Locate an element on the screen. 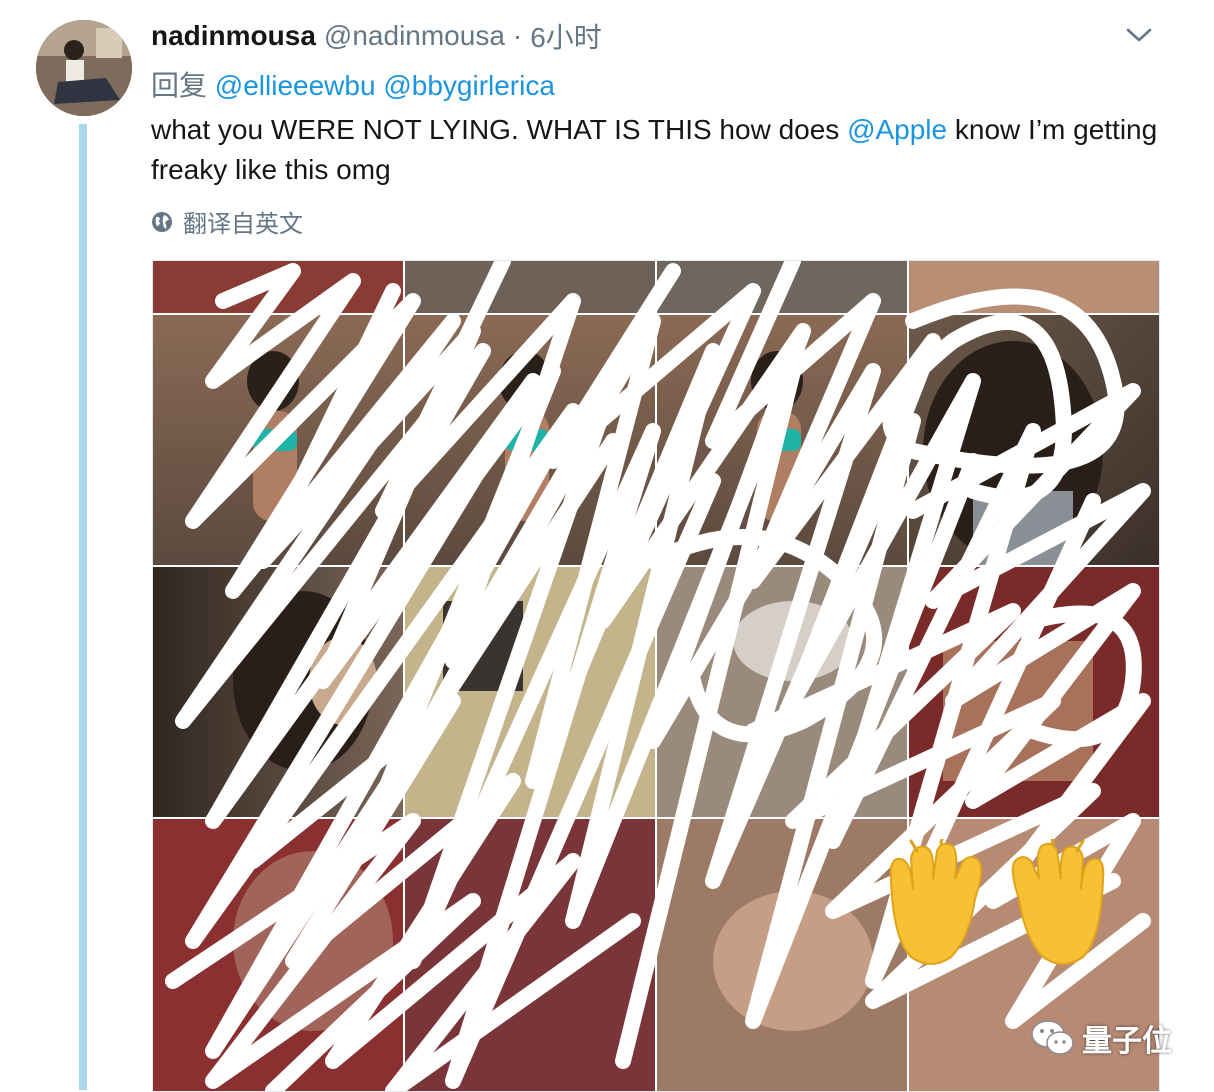  globe-icon is located at coordinates (162, 221).